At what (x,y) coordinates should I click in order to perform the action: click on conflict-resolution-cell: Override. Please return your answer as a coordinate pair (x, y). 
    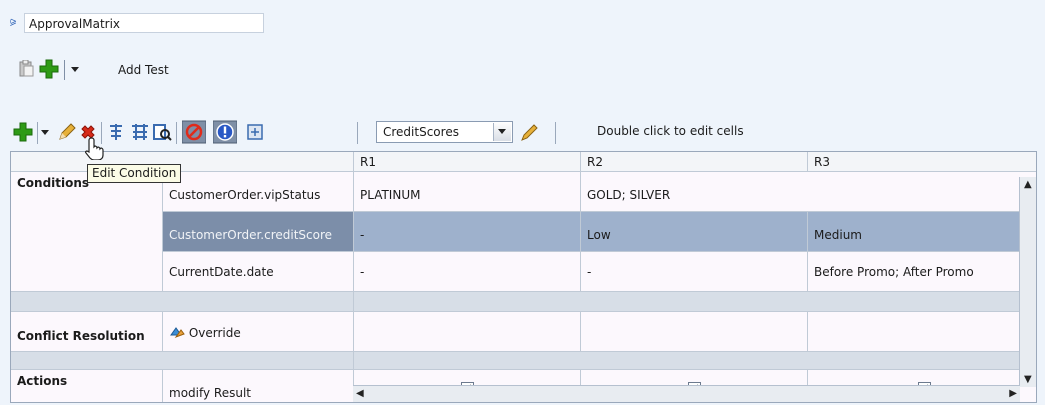
    Looking at the image, I should click on (258, 332).